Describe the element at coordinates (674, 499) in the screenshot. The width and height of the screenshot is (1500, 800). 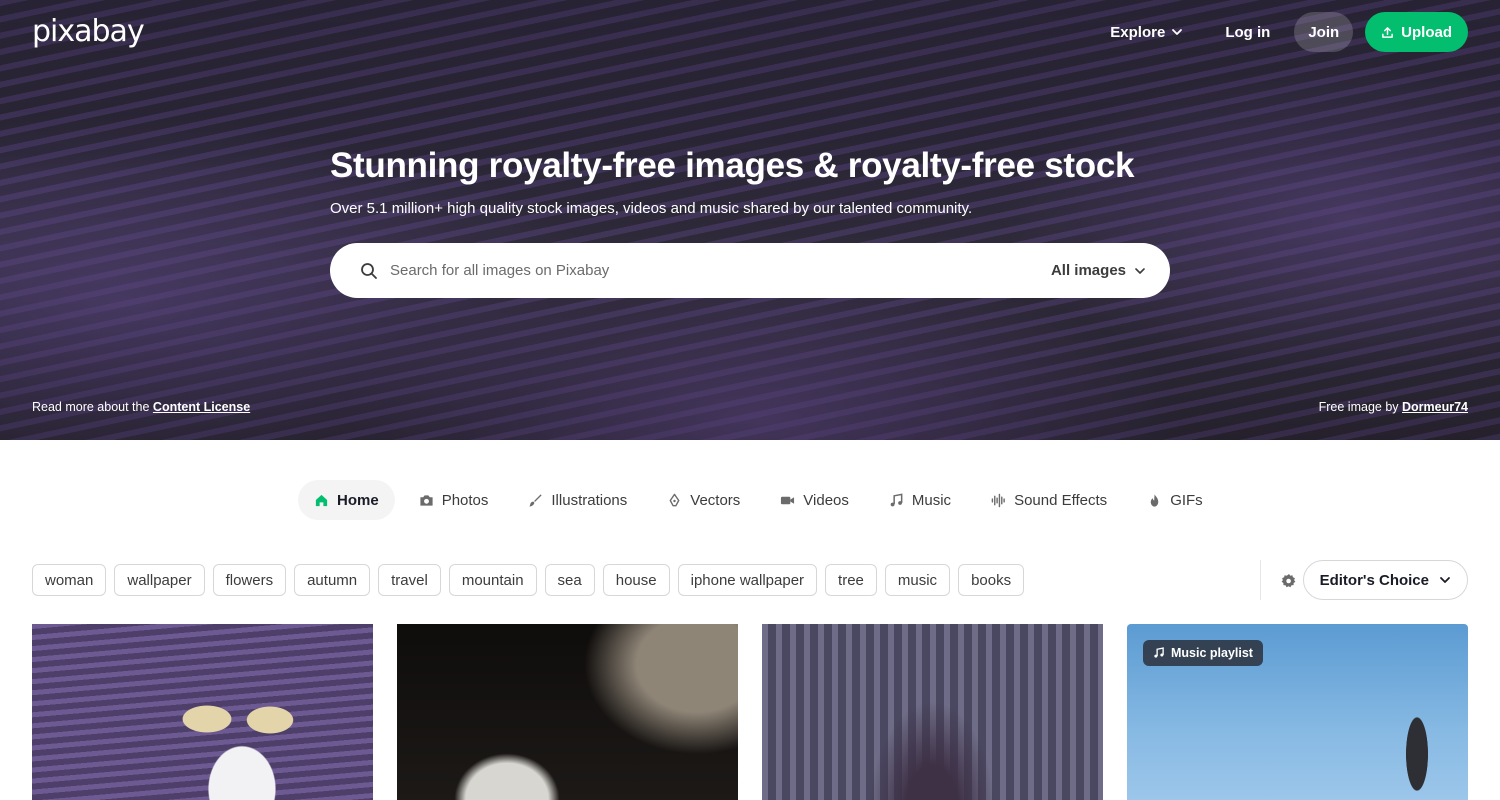
I see `pen-nib-icon` at that location.